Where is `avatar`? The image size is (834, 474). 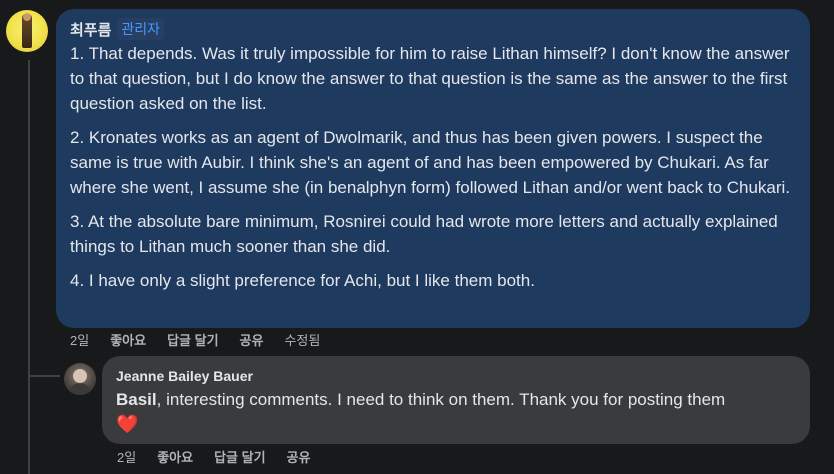 avatar is located at coordinates (27, 31).